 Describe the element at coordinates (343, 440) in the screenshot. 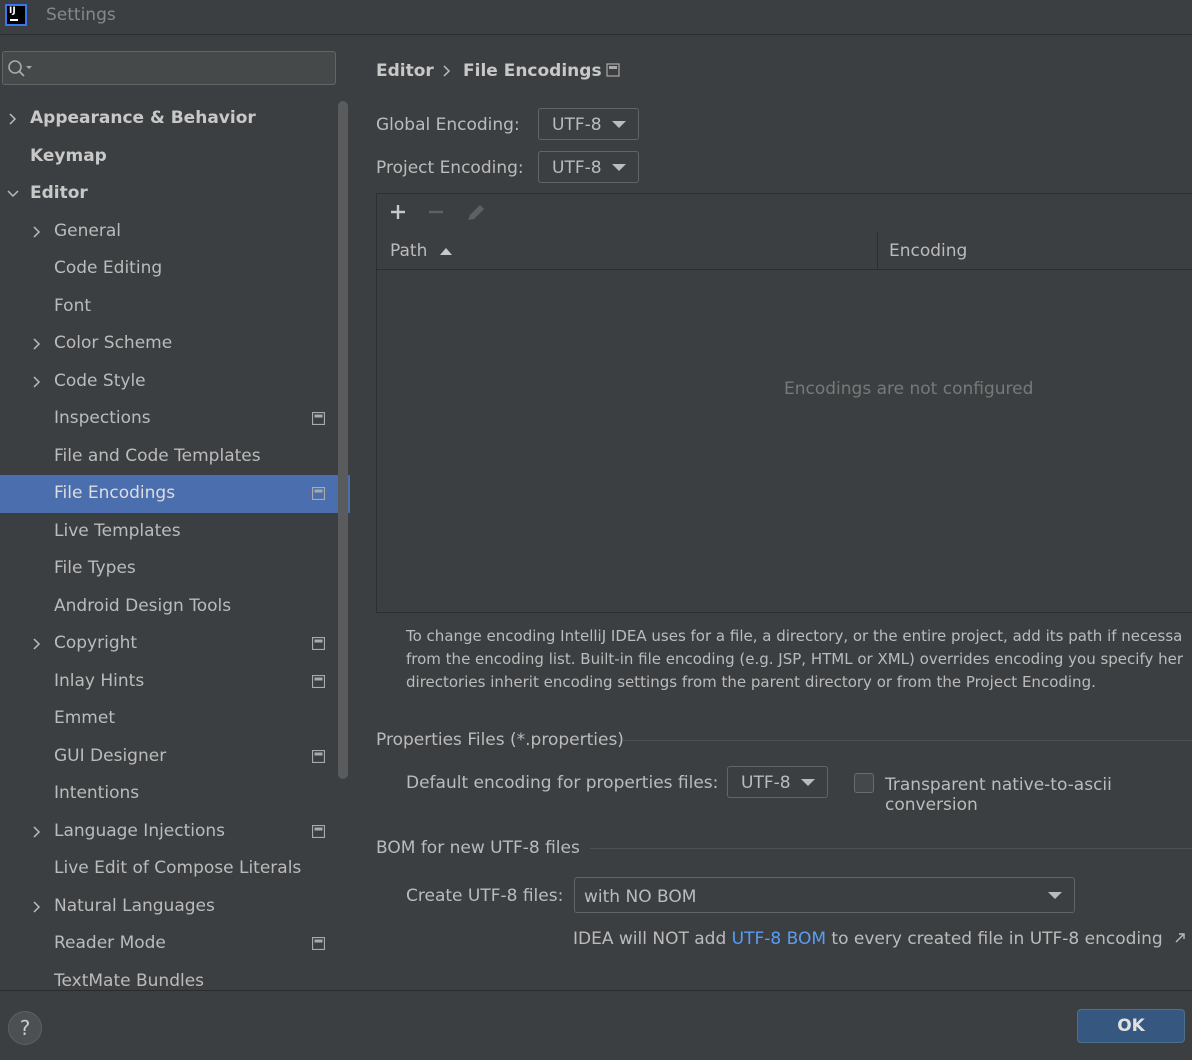

I see `sidebar-scrollbar` at that location.